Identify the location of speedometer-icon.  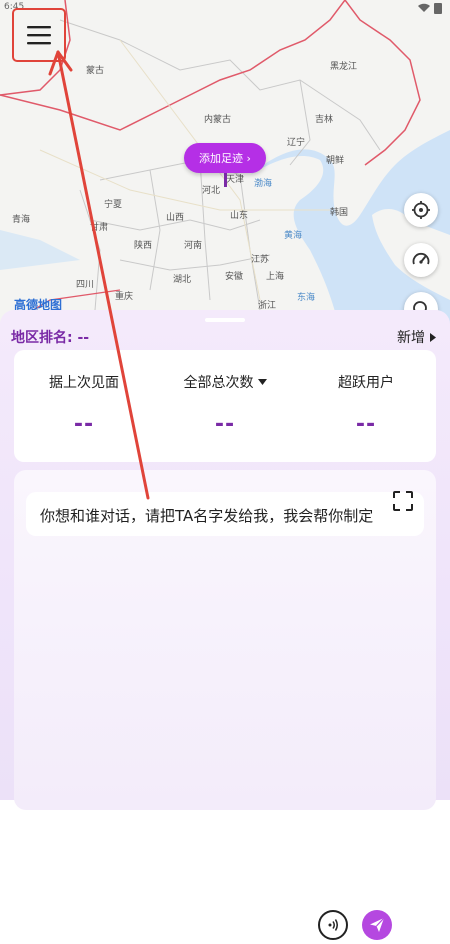
(421, 258).